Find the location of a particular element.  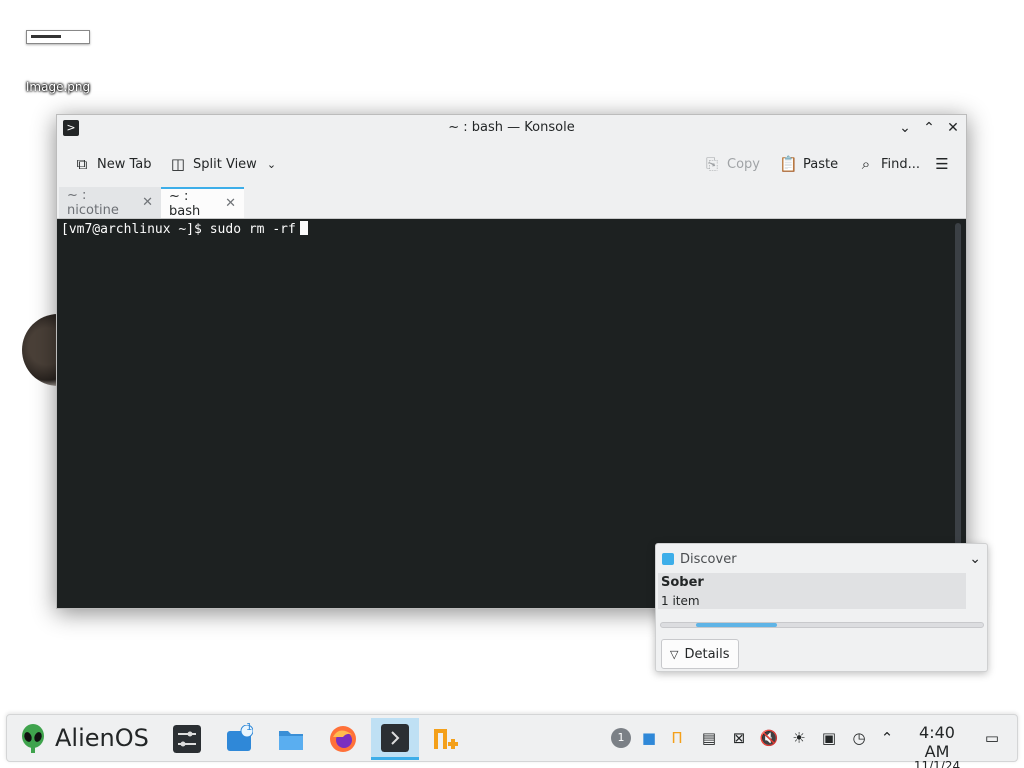

settings-mixer-icon is located at coordinates (187, 739).